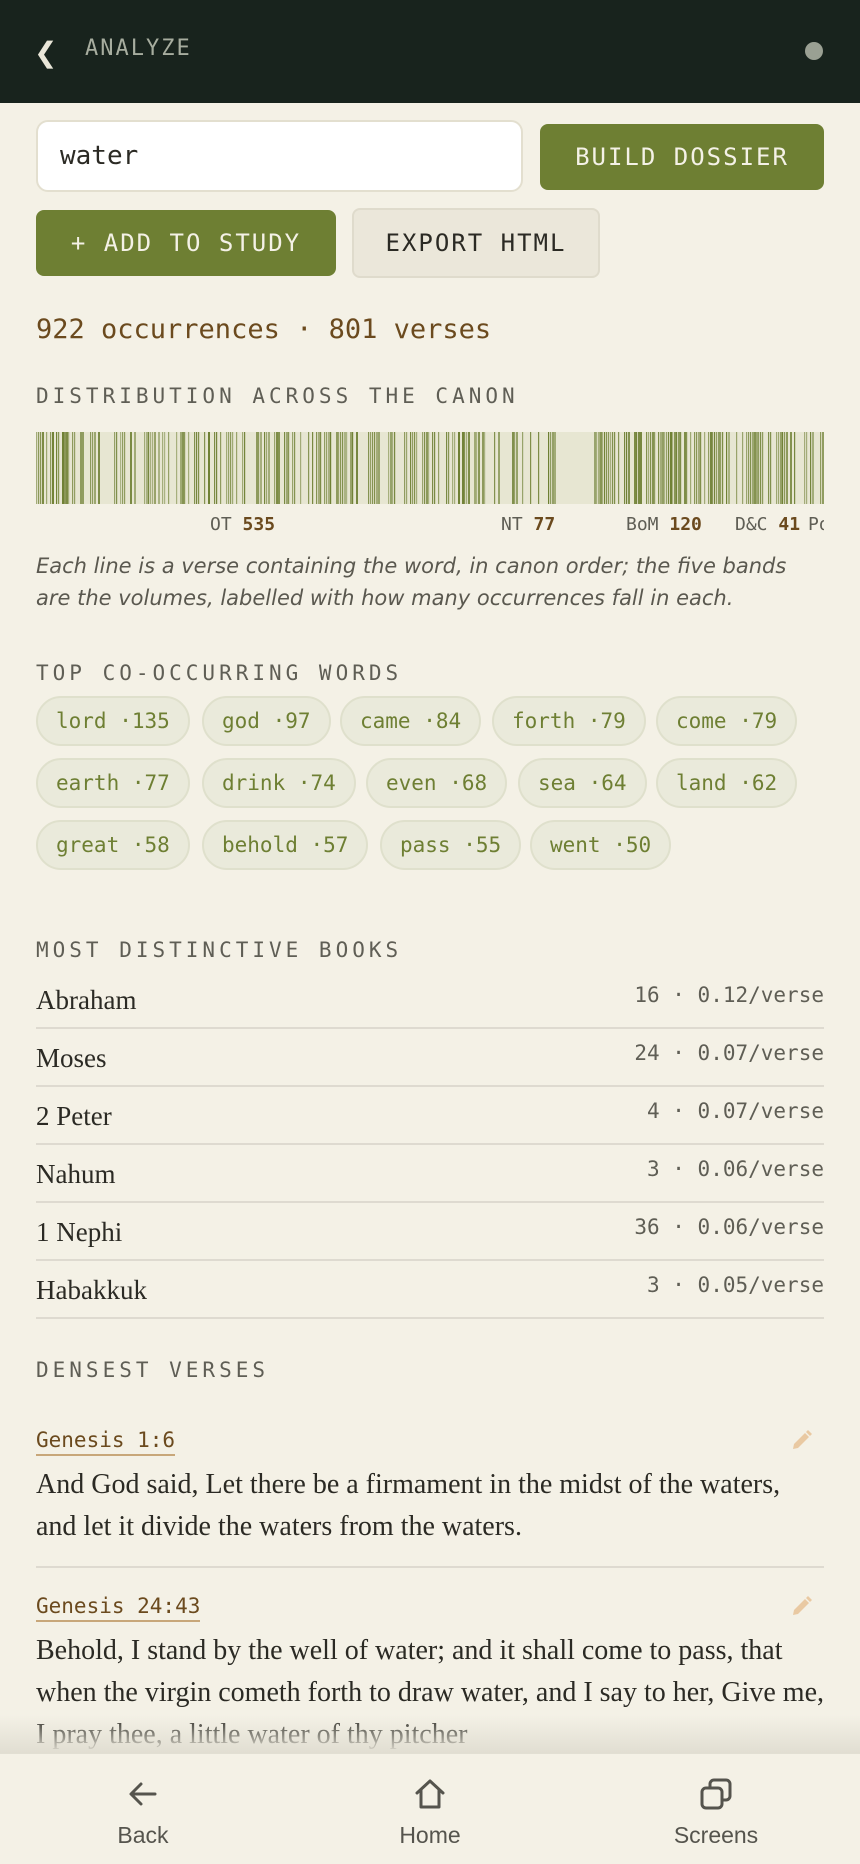 This screenshot has height=1864, width=860. What do you see at coordinates (476, 243) in the screenshot?
I see `export-html-button: EXPORT HTML` at bounding box center [476, 243].